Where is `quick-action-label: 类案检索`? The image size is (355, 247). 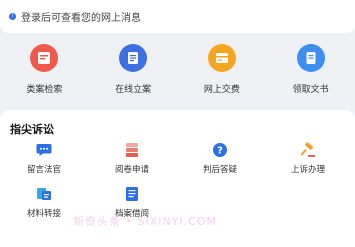 quick-action-label: 类案检索 is located at coordinates (44, 90).